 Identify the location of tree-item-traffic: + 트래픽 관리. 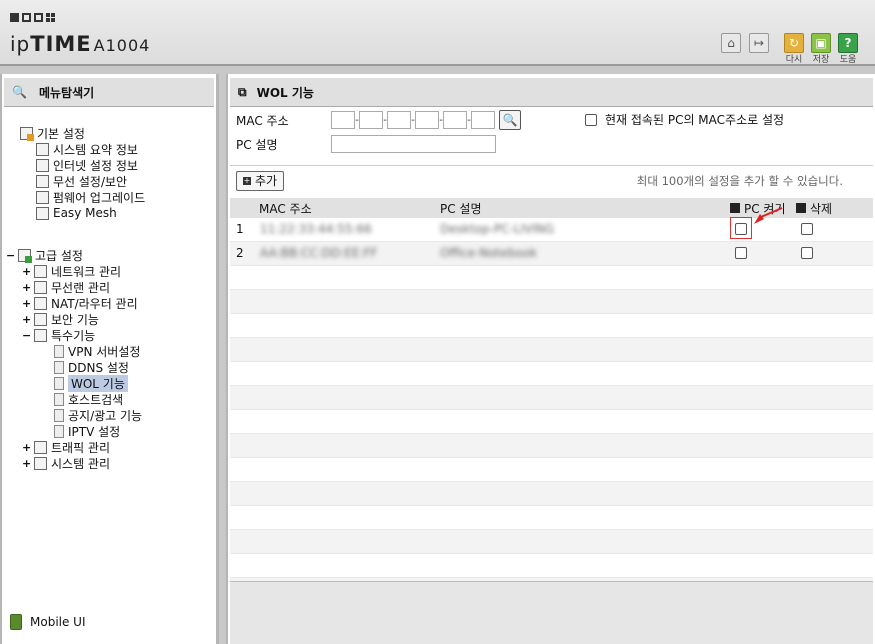
(66, 447).